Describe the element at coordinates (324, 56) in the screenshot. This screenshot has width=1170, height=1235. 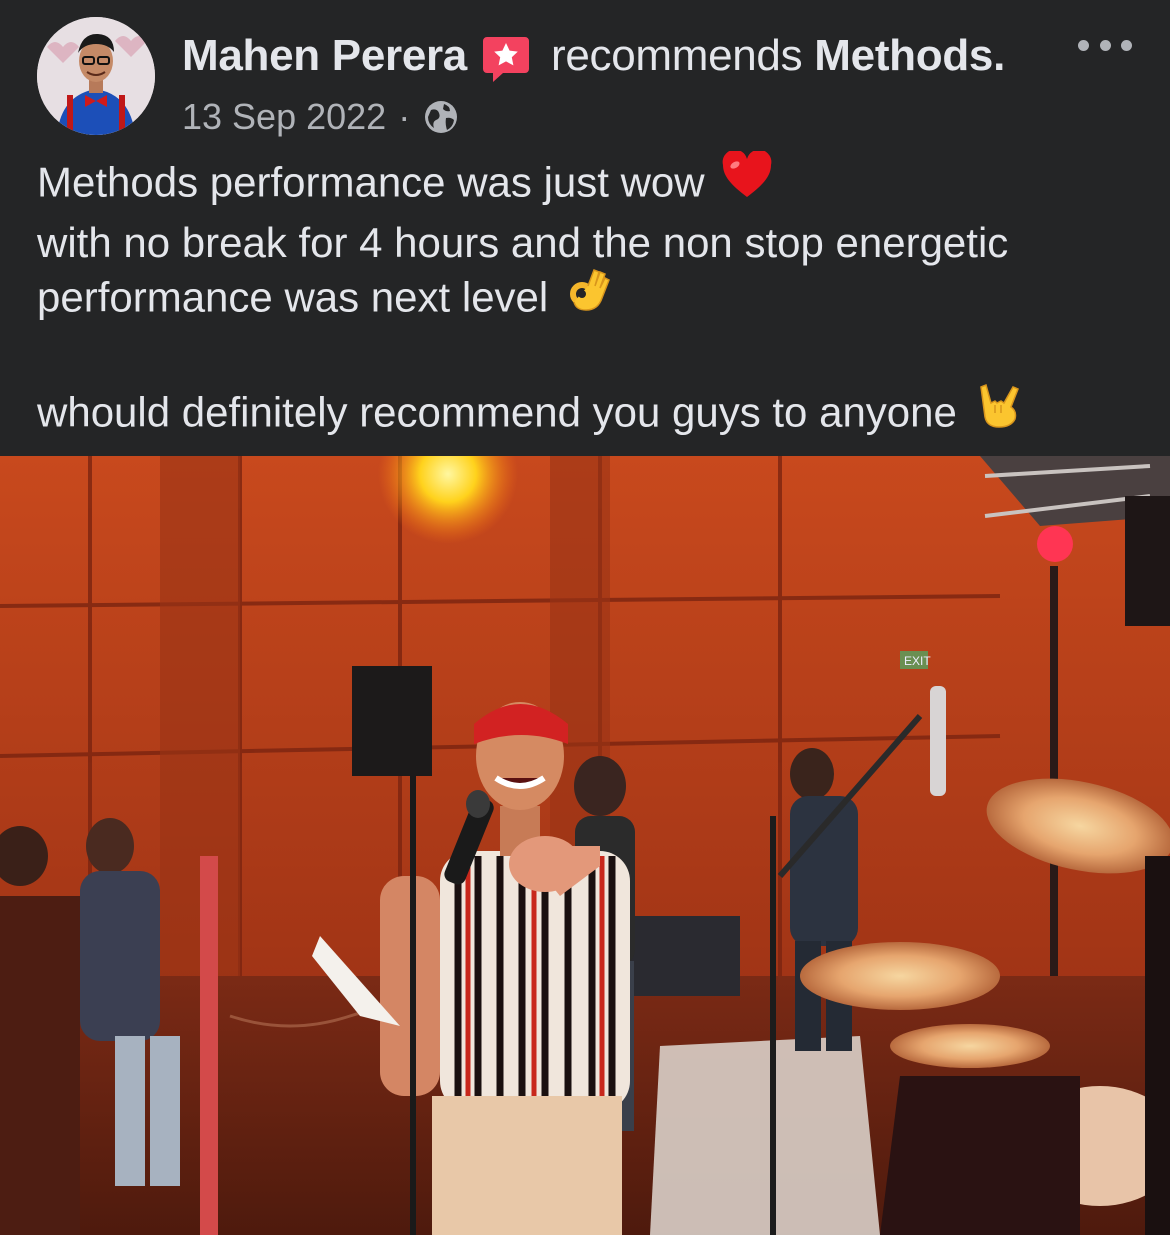
I see `author-name: Mahen Perera` at that location.